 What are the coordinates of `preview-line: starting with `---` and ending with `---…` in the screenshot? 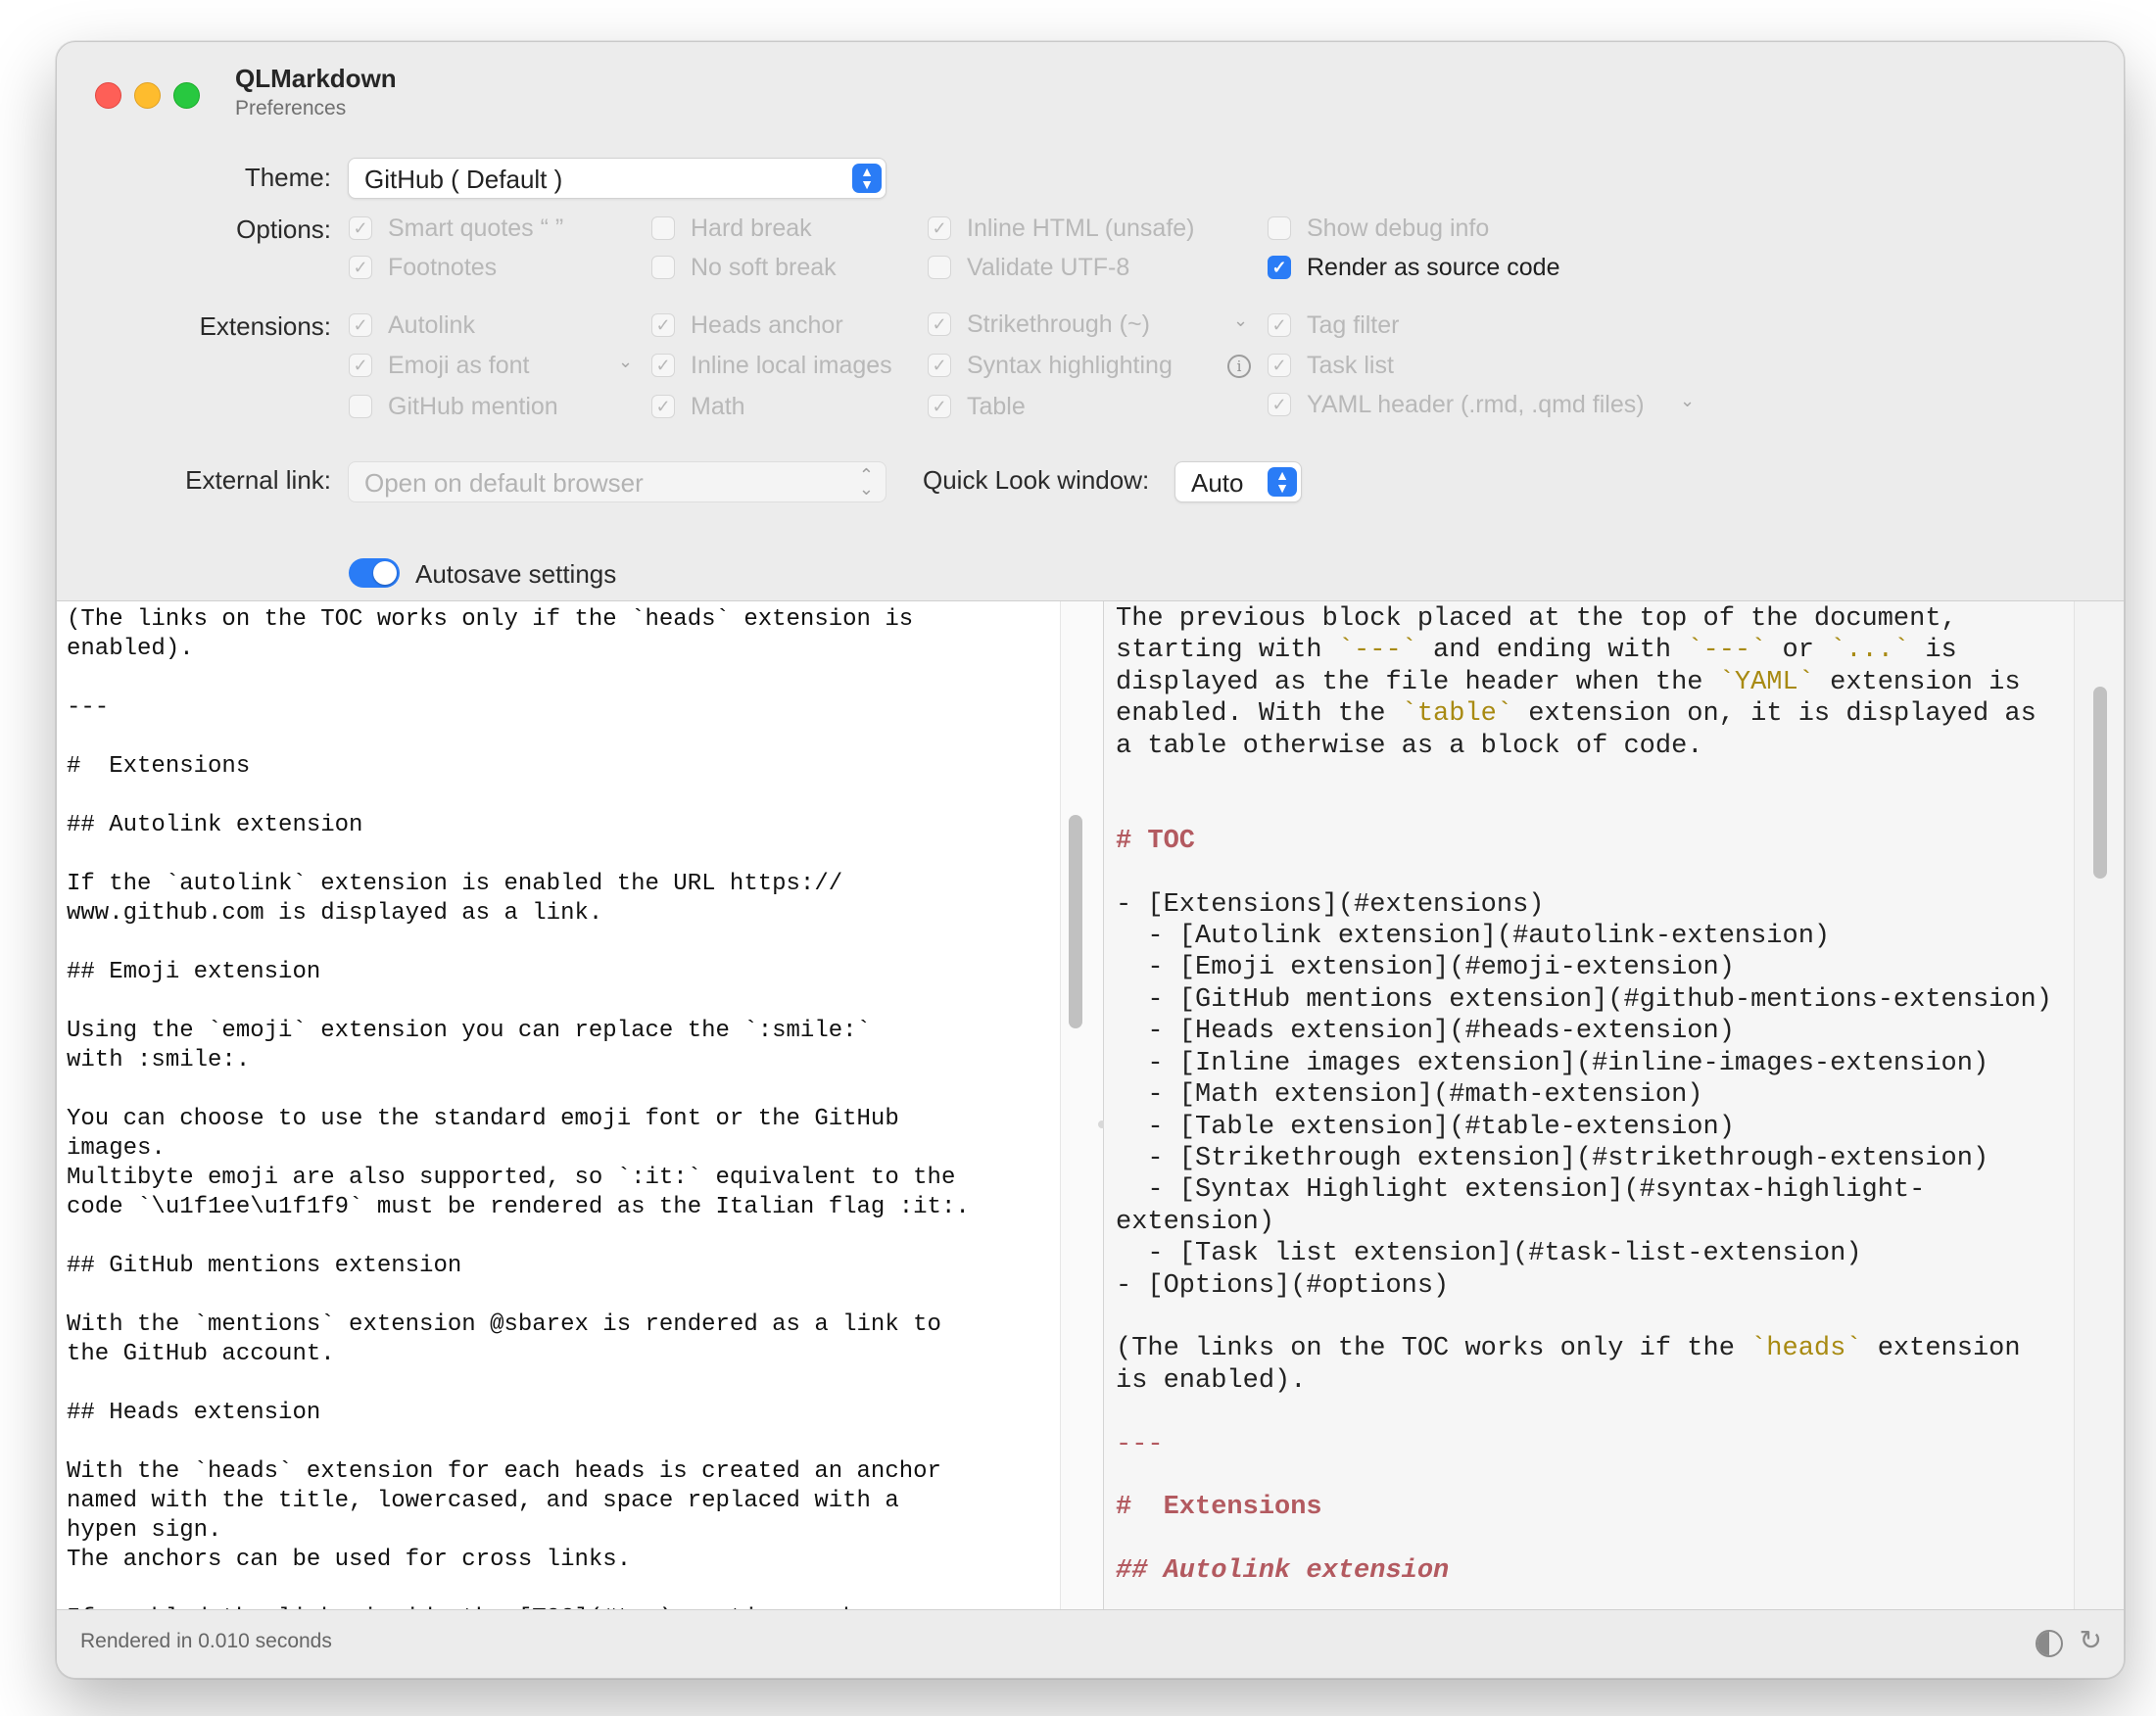 It's located at (1536, 651).